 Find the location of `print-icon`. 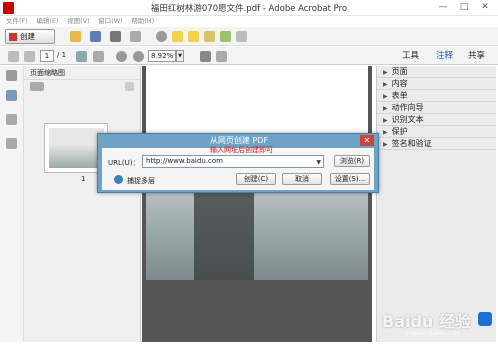

print-icon is located at coordinates (115, 36).